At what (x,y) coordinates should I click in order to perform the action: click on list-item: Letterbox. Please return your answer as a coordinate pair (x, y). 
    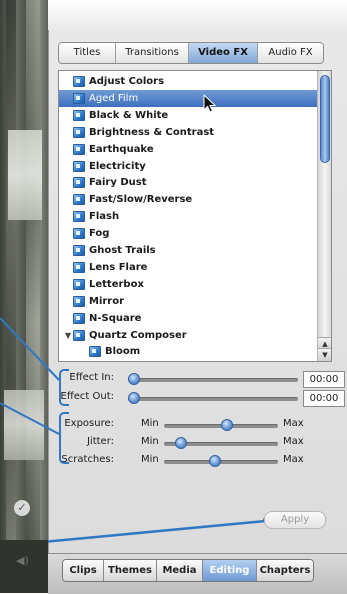
    Looking at the image, I should click on (188, 284).